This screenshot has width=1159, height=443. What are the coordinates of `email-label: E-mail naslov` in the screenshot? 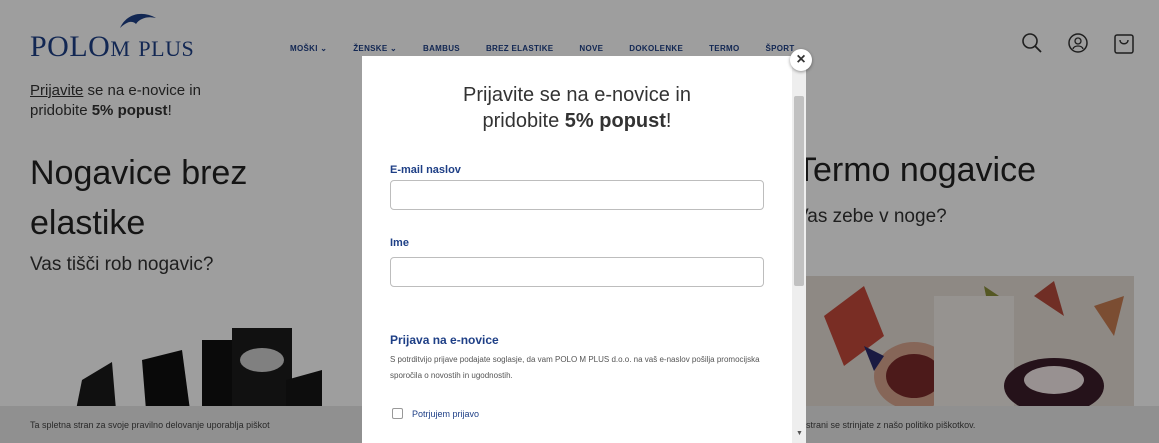 It's located at (425, 170).